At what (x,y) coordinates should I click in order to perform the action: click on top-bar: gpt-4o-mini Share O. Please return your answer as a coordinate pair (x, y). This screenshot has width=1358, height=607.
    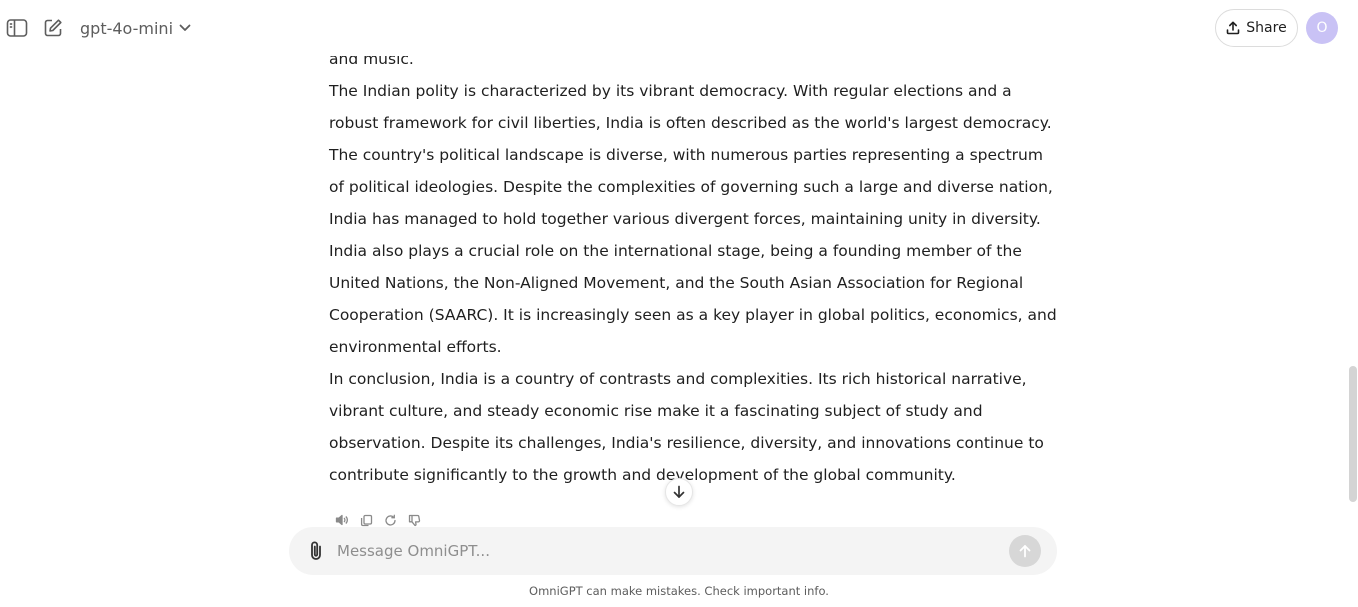
    Looking at the image, I should click on (679, 28).